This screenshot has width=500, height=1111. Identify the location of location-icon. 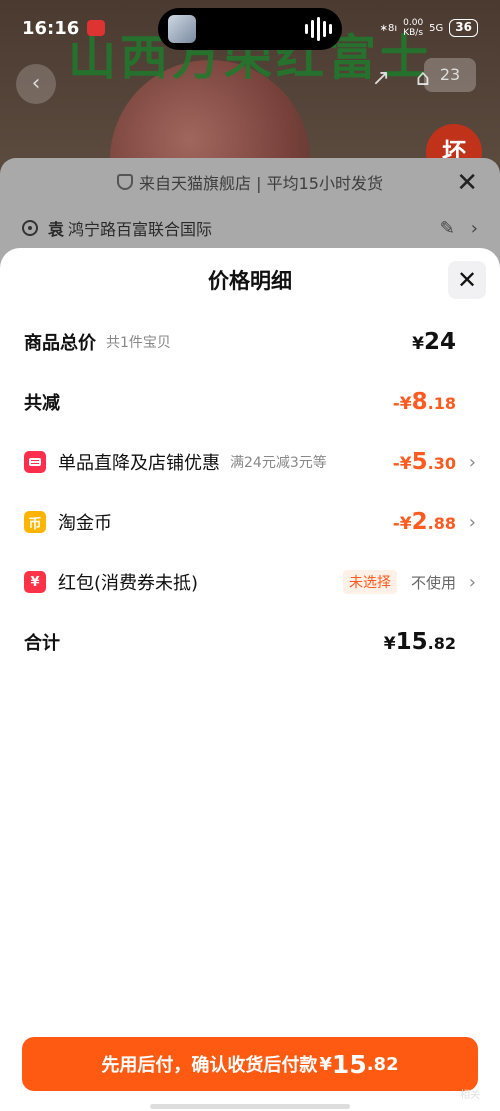
(30, 228).